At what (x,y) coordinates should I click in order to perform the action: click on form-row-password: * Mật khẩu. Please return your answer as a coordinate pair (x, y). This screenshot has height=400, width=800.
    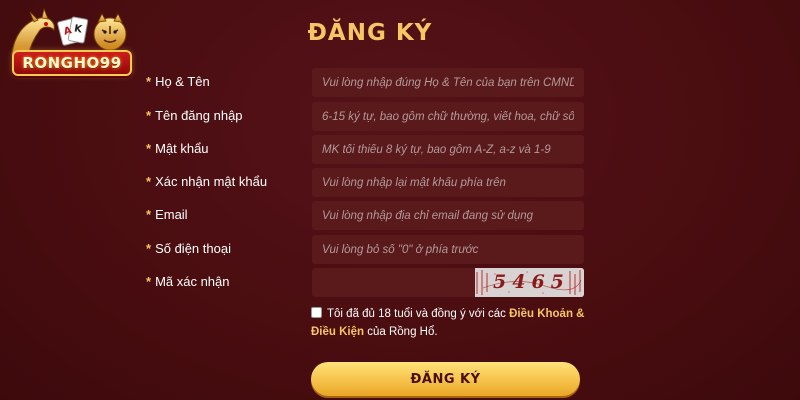
    Looking at the image, I should click on (366, 150).